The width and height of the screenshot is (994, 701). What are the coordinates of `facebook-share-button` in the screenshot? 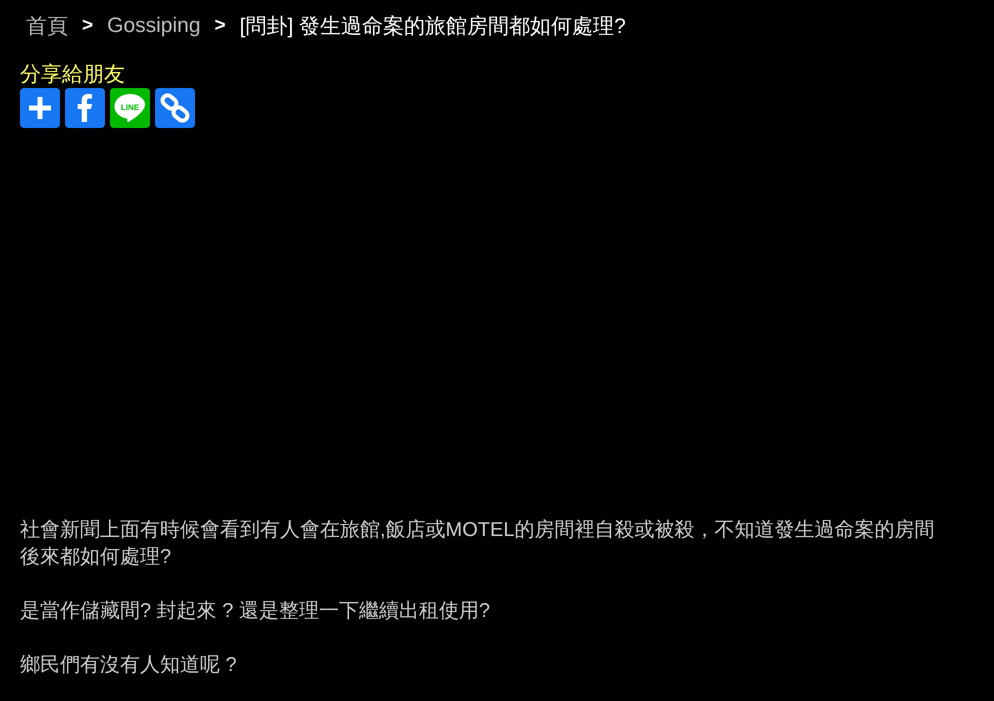 It's located at (85, 108).